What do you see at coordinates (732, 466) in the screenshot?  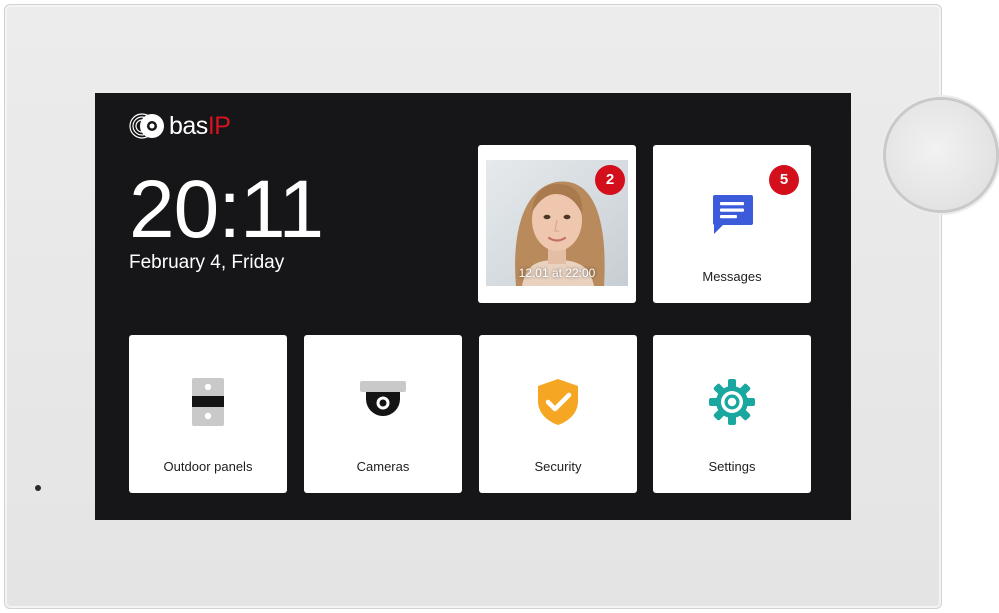 I see `settings-label: Settings` at bounding box center [732, 466].